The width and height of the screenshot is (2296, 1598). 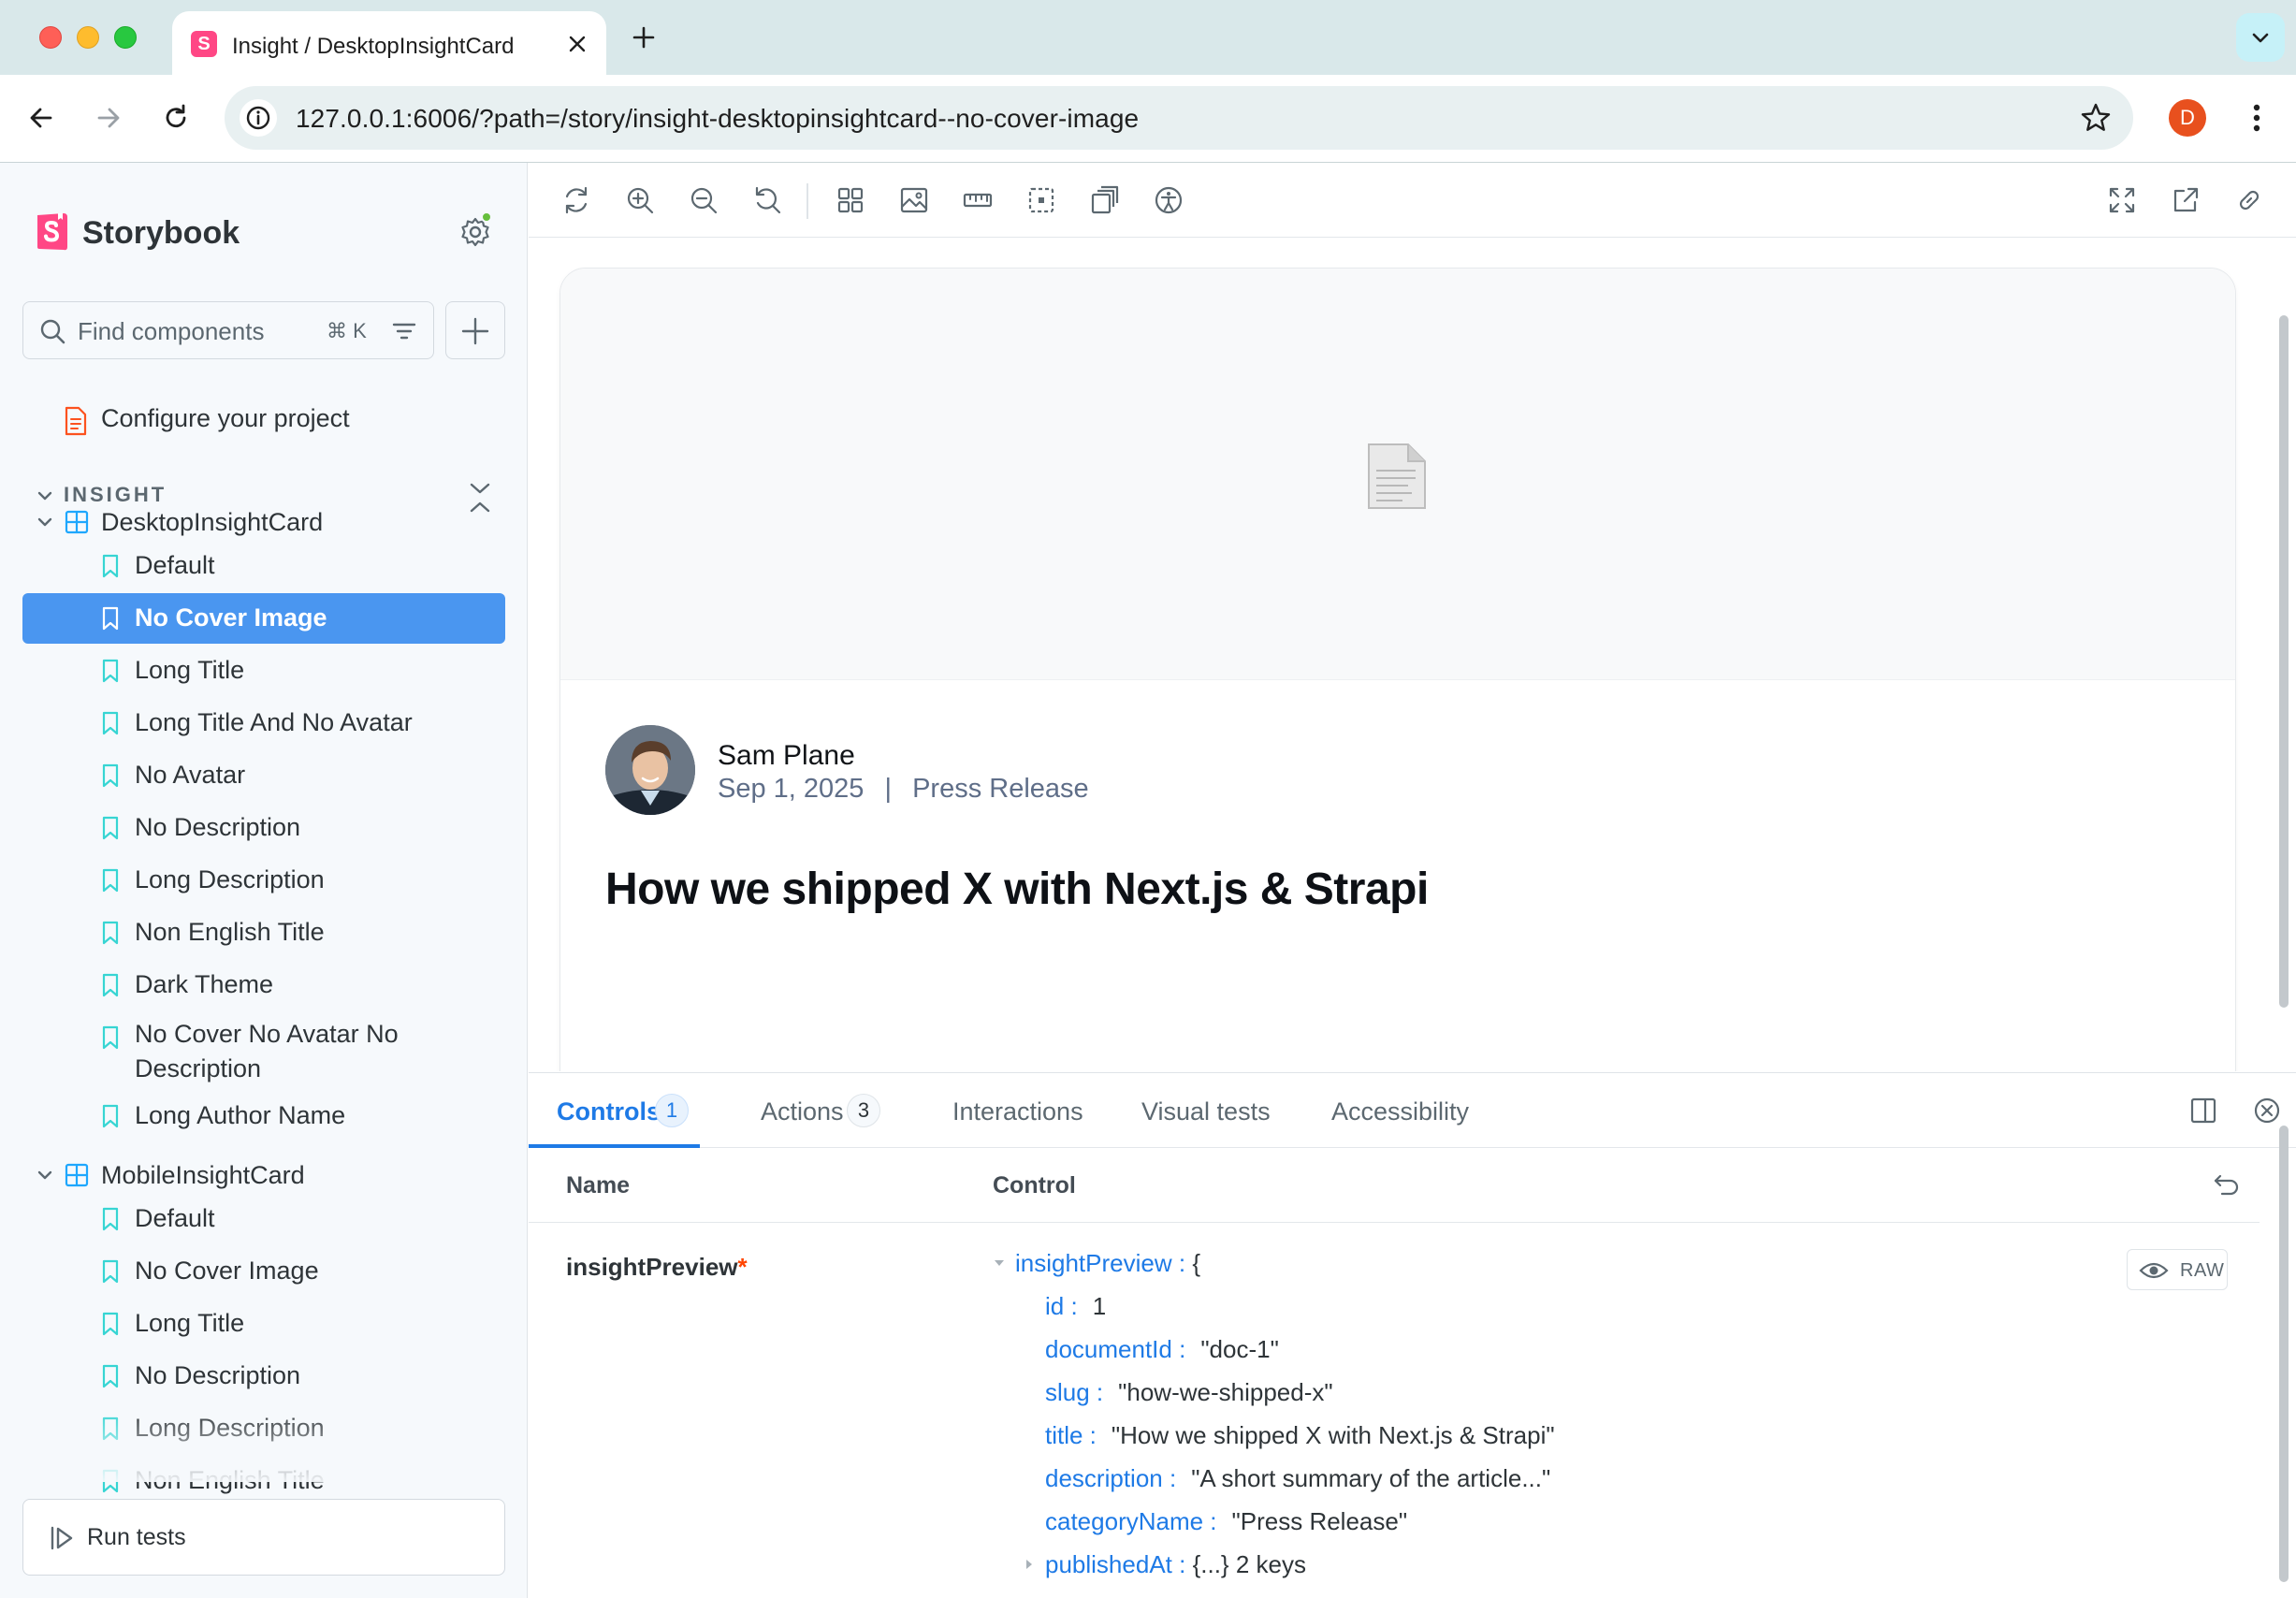 What do you see at coordinates (161, 233) in the screenshot?
I see `storybook-brand: Storybook` at bounding box center [161, 233].